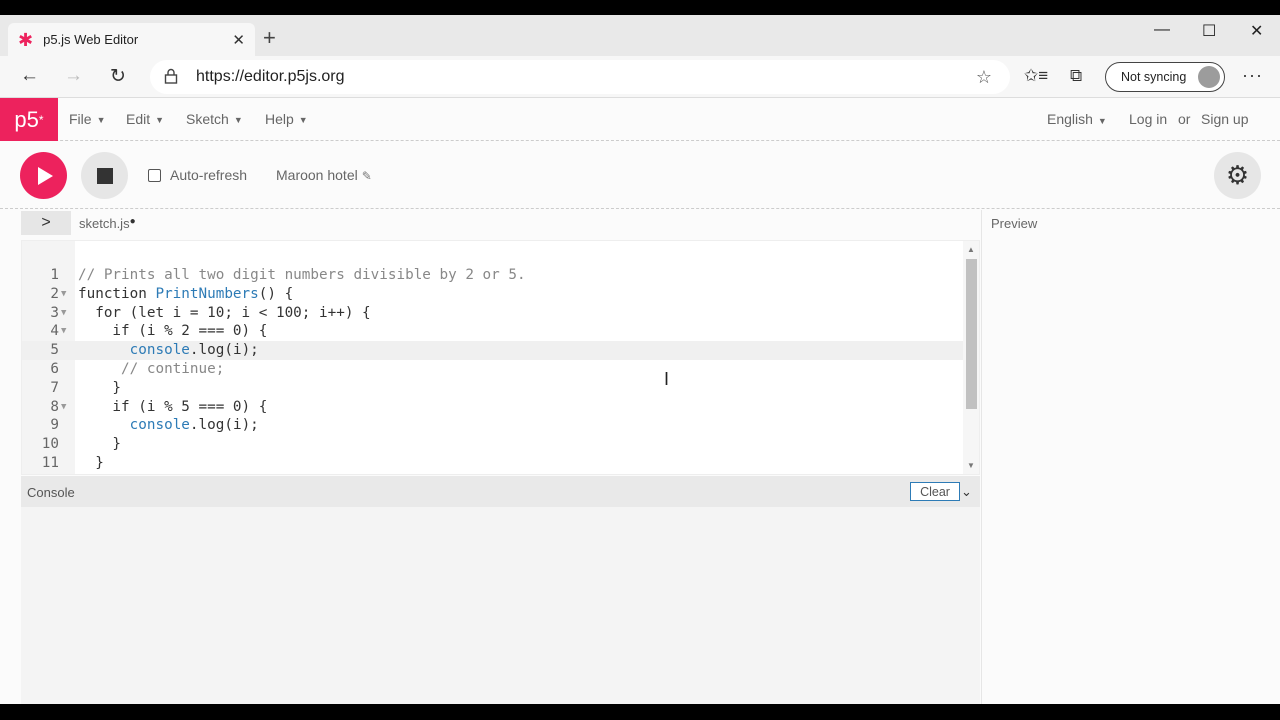  I want to click on url-text: https://editor.p5js.org, so click(270, 77).